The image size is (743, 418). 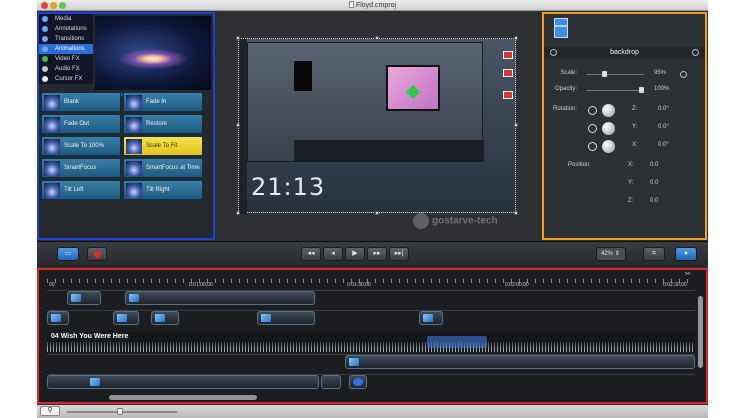 What do you see at coordinates (66, 19) in the screenshot?
I see `menu-item-media: Media` at bounding box center [66, 19].